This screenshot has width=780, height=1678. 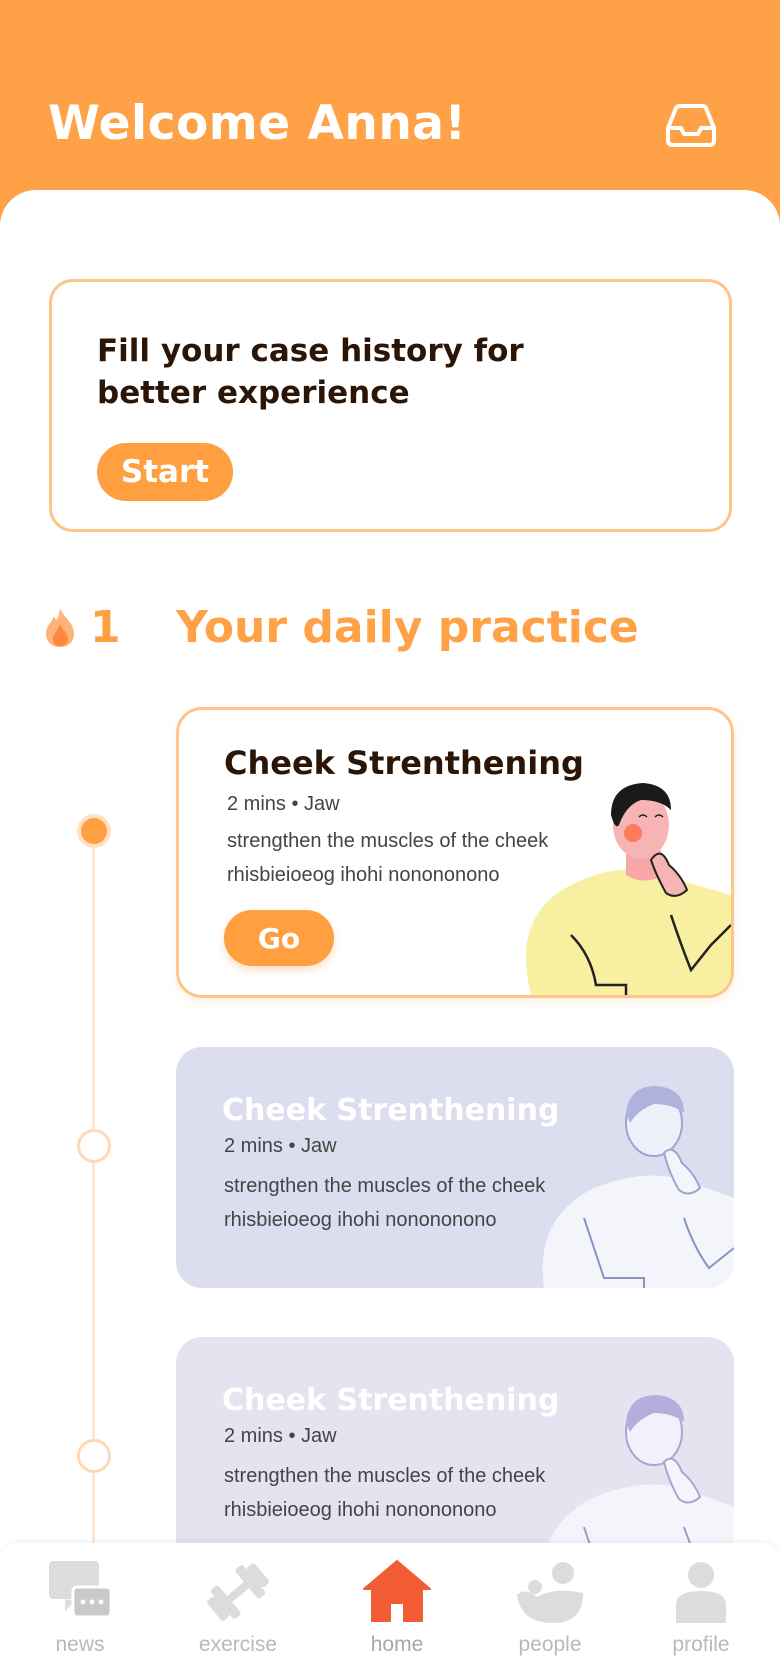 What do you see at coordinates (165, 472) in the screenshot?
I see `start-button: Start` at bounding box center [165, 472].